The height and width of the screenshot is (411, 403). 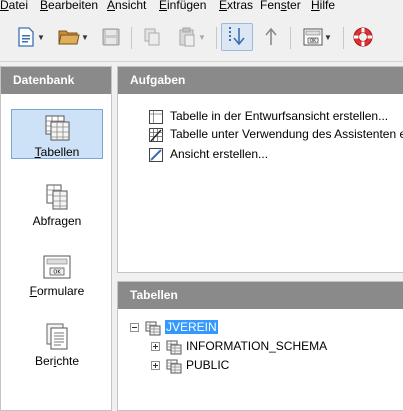 What do you see at coordinates (208, 365) in the screenshot?
I see `tree-node-label: PUBLIC` at bounding box center [208, 365].